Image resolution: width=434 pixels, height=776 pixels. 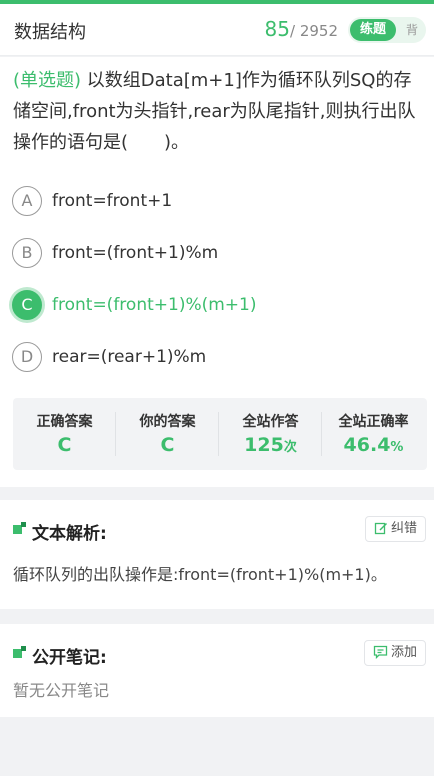 I want to click on stat-correct-rate: 全站正确率 46.4%, so click(x=373, y=434).